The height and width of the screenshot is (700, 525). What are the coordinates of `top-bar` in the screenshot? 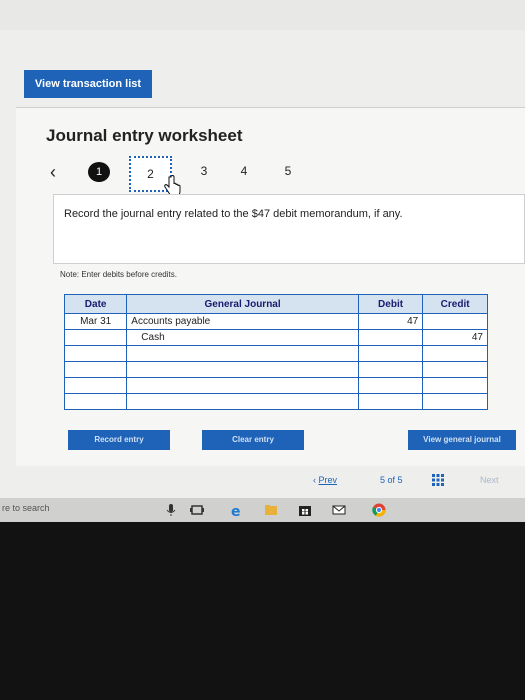 It's located at (262, 15).